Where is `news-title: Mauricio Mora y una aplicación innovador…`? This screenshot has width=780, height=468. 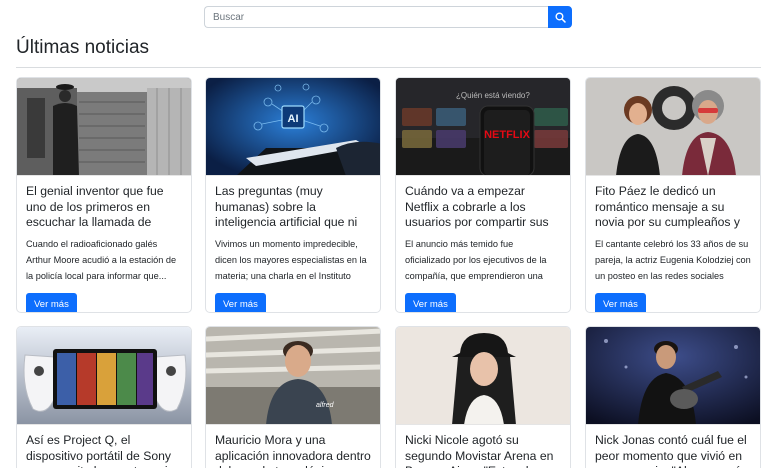 news-title: Mauricio Mora y una aplicación innovador… is located at coordinates (293, 450).